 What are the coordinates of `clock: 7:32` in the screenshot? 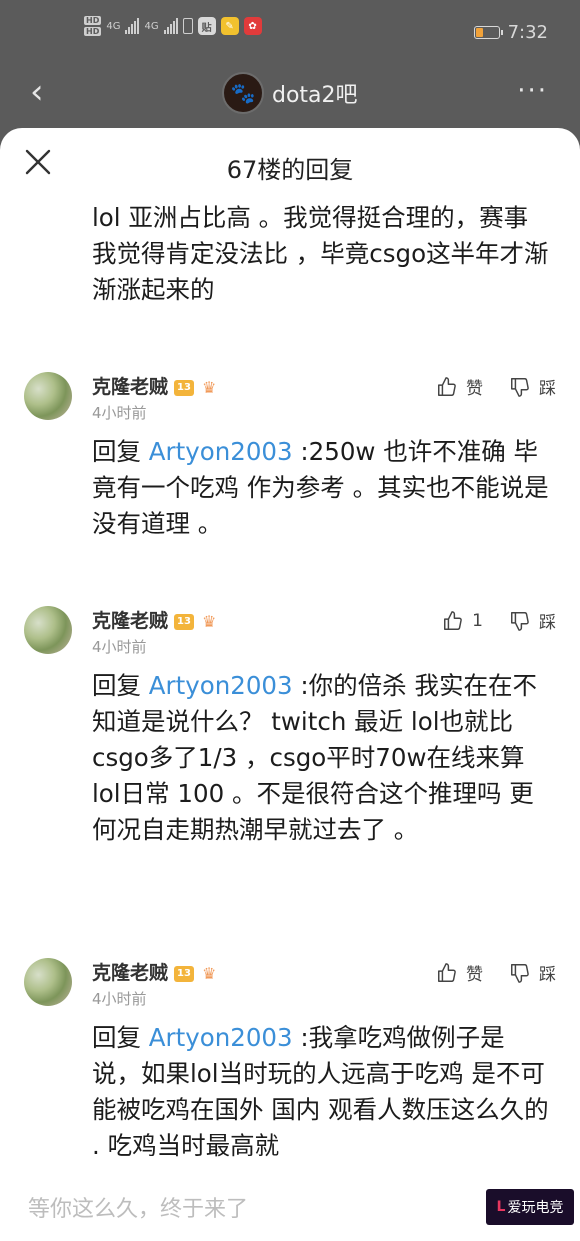 It's located at (527, 32).